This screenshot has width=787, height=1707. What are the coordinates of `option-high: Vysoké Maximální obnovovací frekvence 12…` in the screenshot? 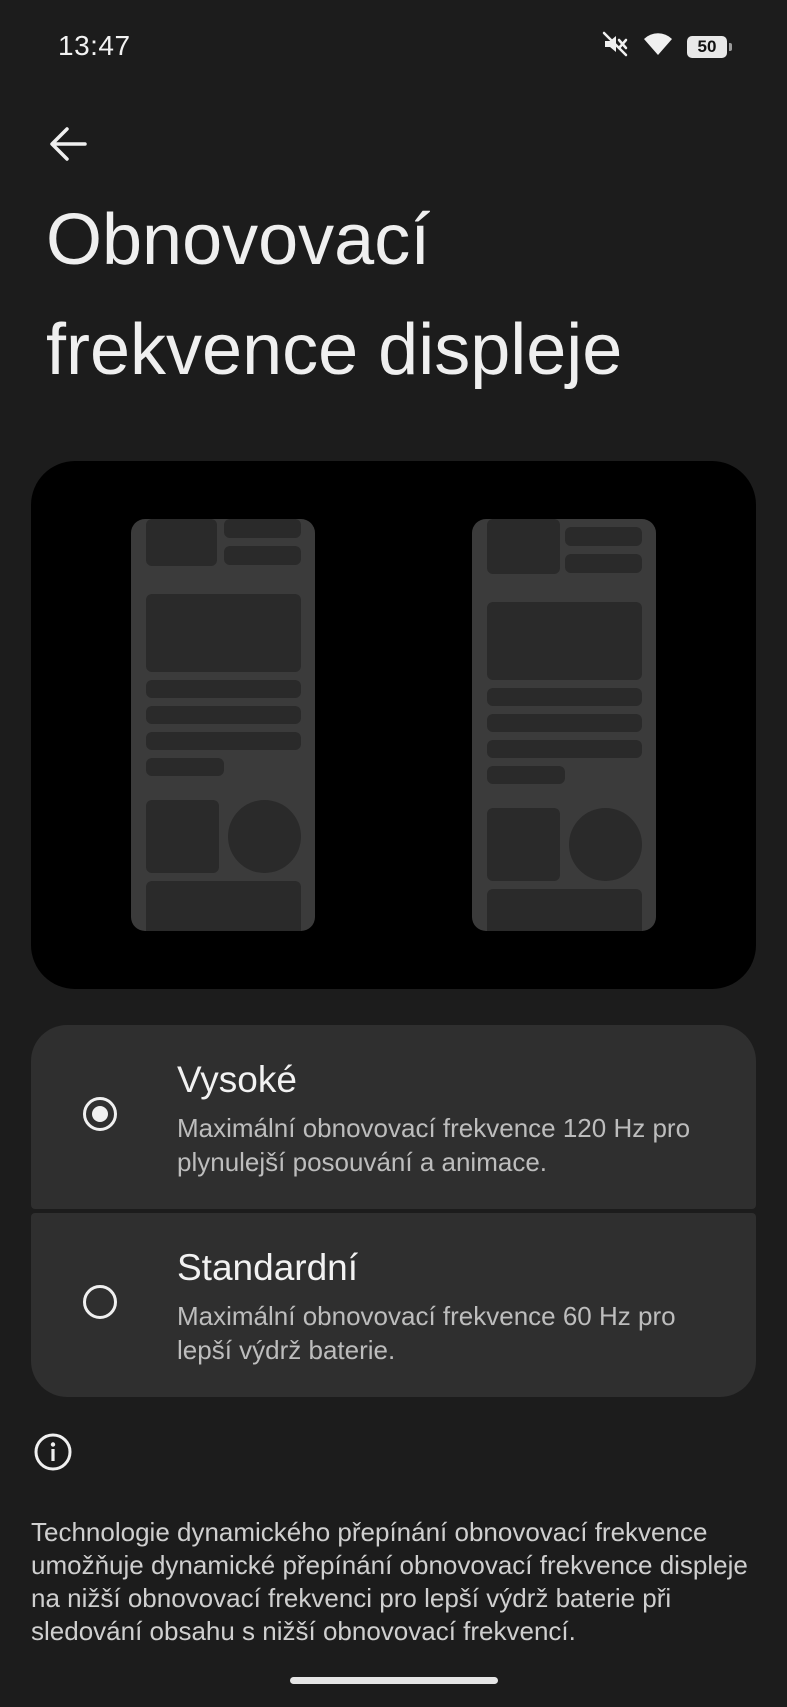 It's located at (393, 1117).